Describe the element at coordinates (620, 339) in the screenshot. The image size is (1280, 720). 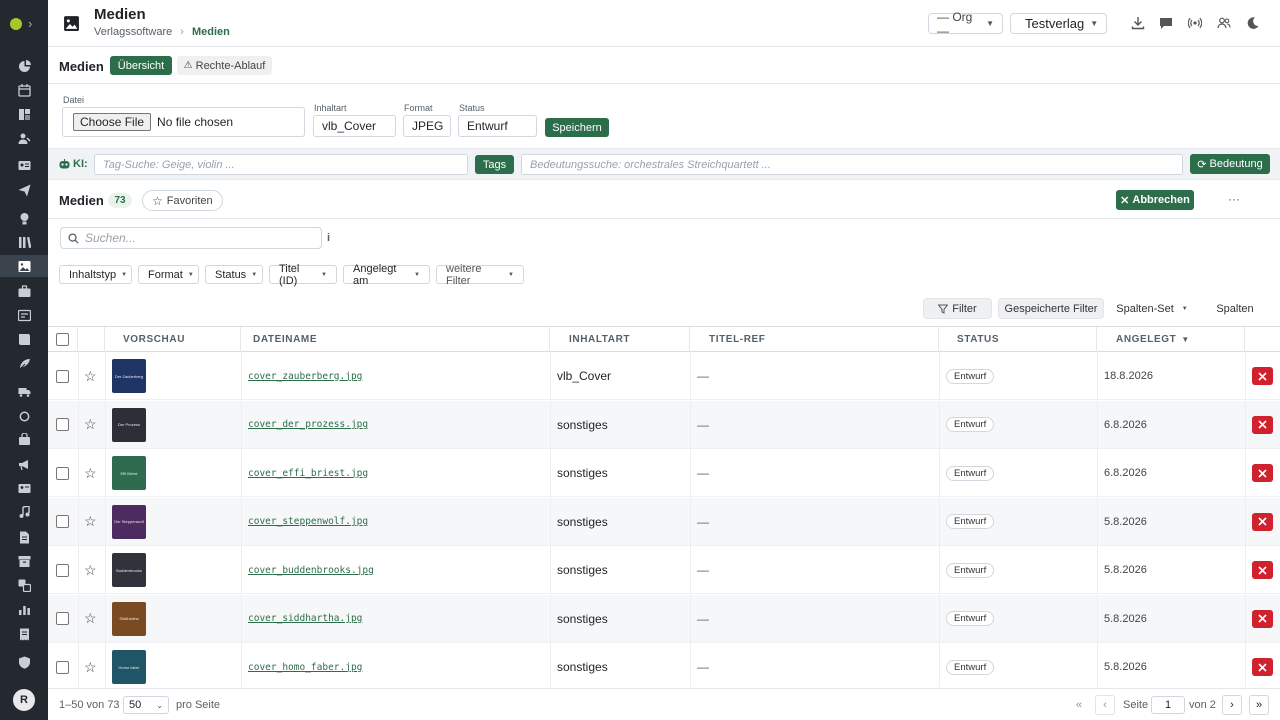
I see `column-content-type: INHALTART` at that location.